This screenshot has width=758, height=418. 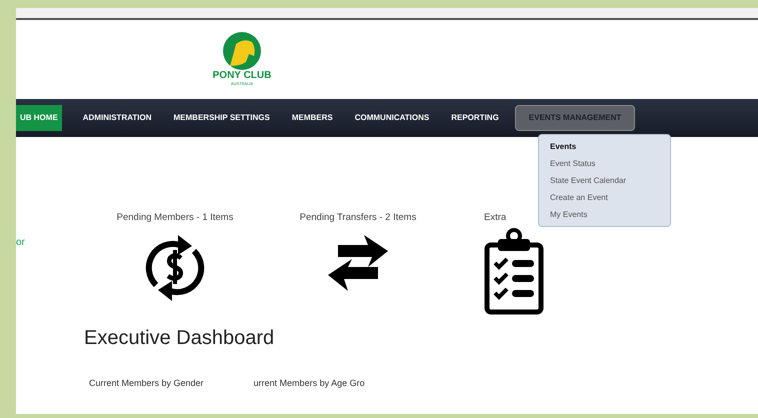 What do you see at coordinates (495, 218) in the screenshot?
I see `card-label: Extra` at bounding box center [495, 218].